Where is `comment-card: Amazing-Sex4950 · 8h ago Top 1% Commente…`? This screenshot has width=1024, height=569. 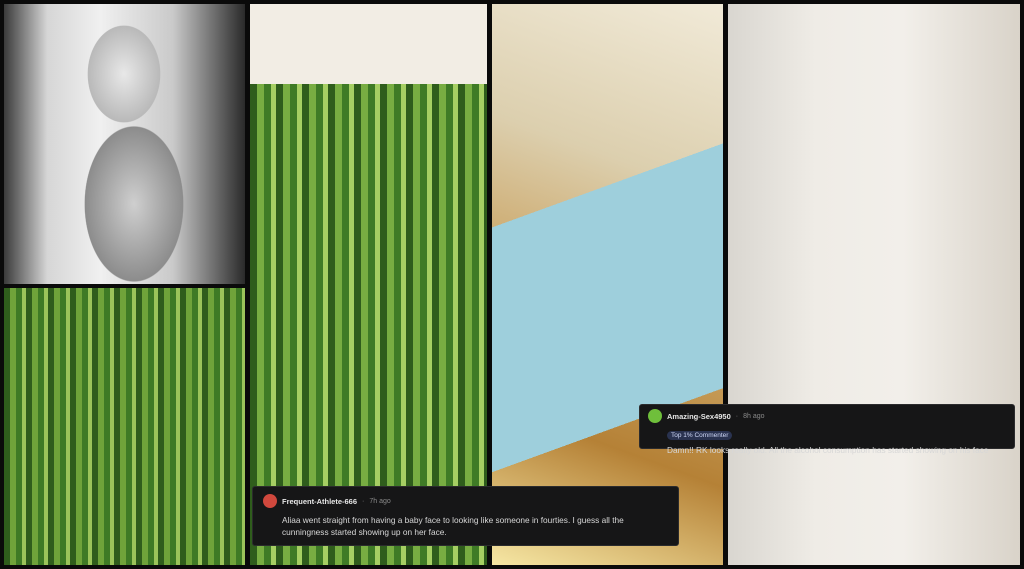 comment-card: Amazing-Sex4950 · 8h ago Top 1% Commente… is located at coordinates (827, 429).